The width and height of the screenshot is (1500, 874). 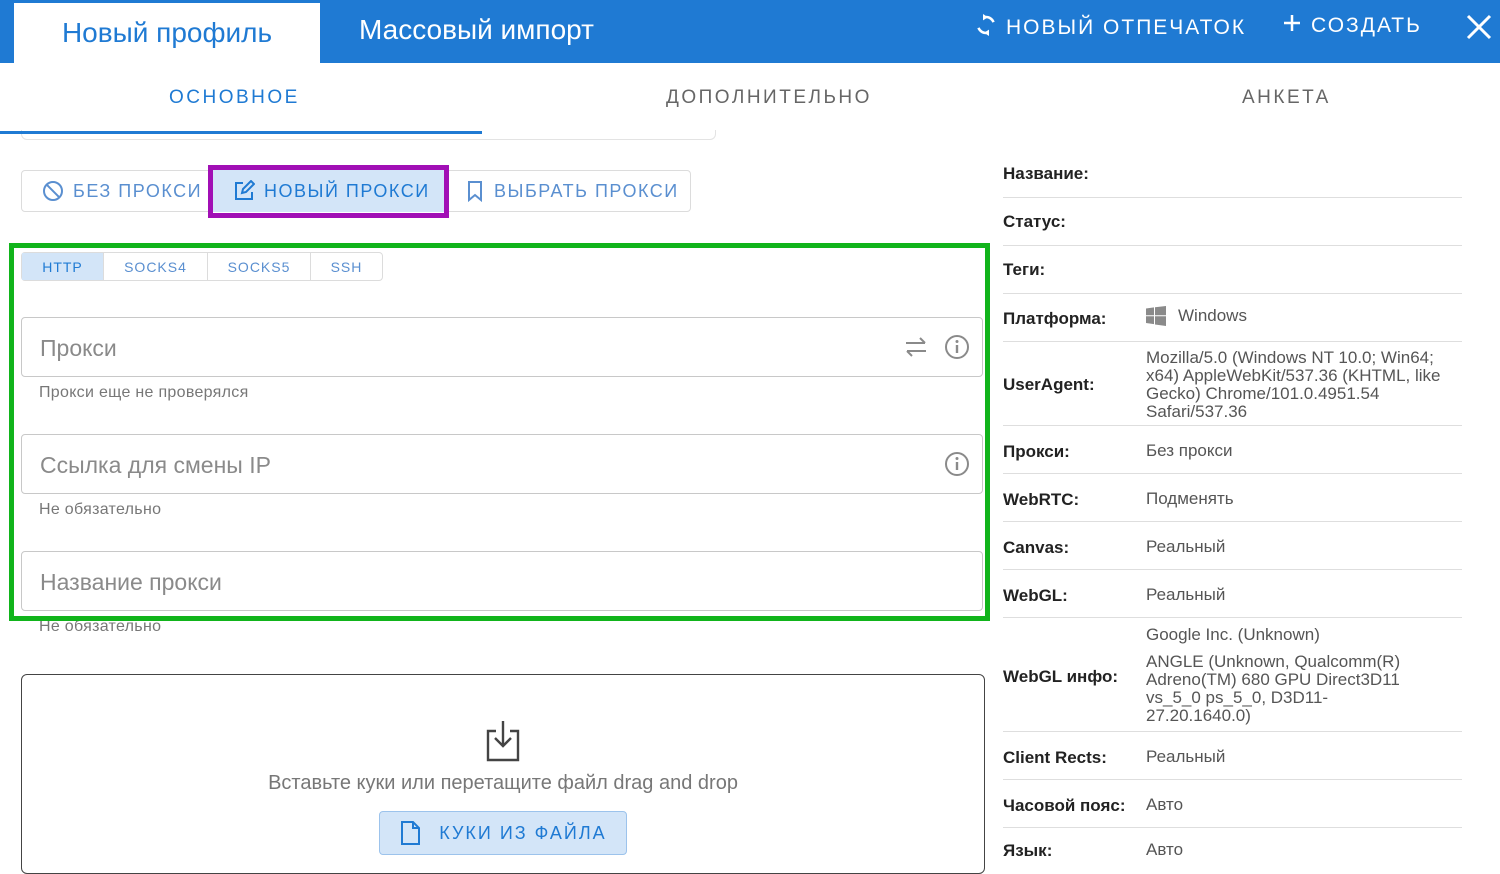 I want to click on summary-row-proxy: Прокси: Без прокси, so click(x=1232, y=450).